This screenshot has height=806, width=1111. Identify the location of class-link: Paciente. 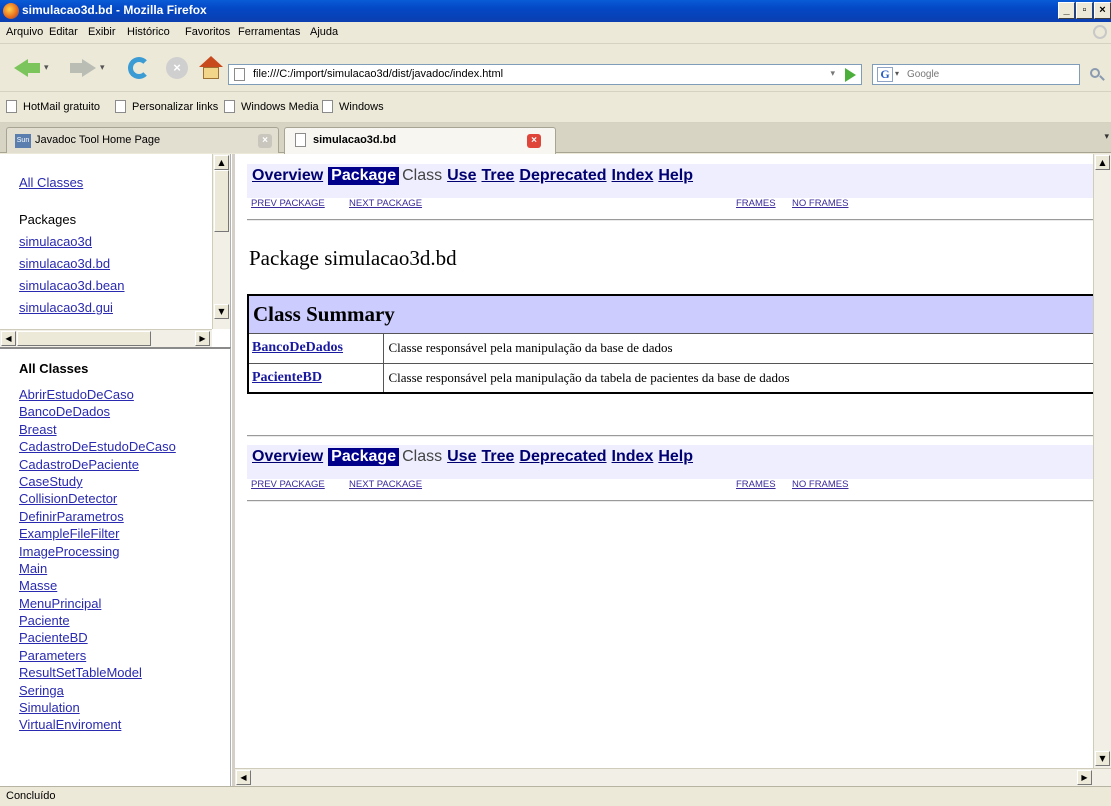
(97, 620).